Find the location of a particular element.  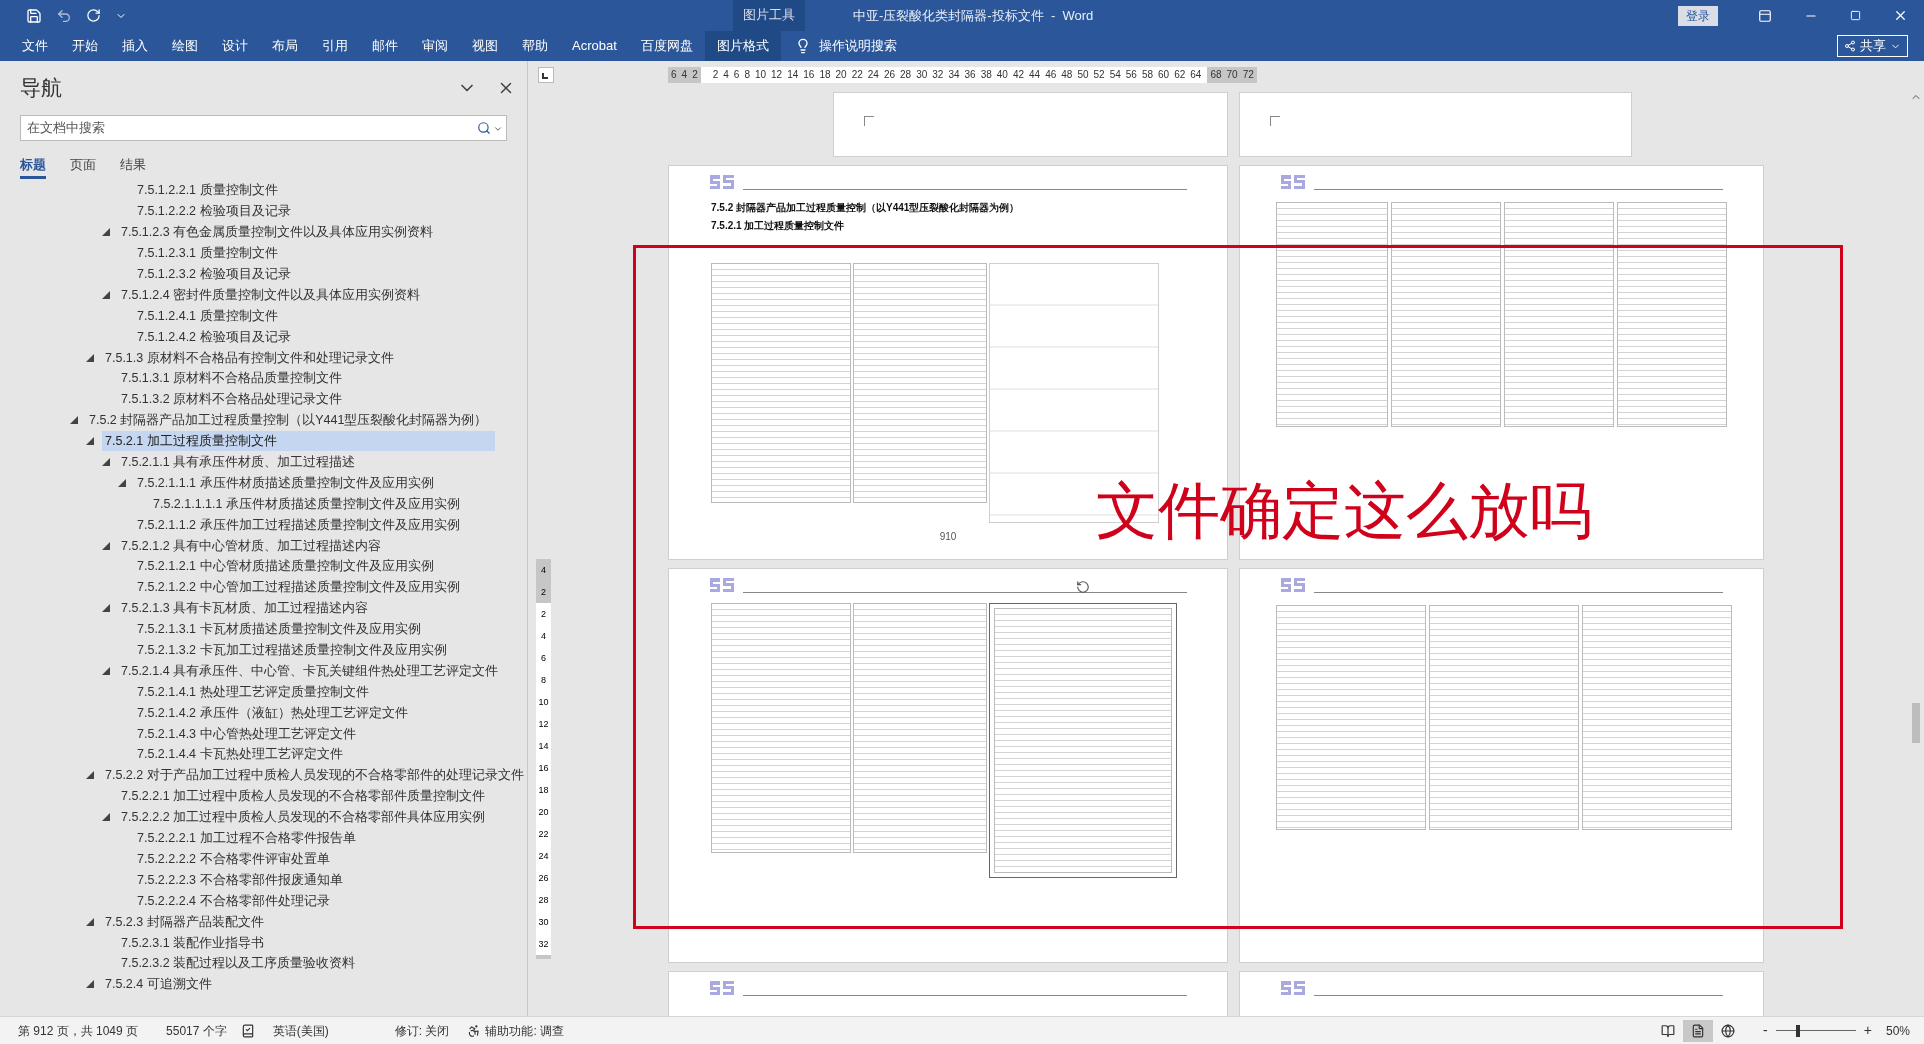

pane-tab: 标题 is located at coordinates (33, 167).